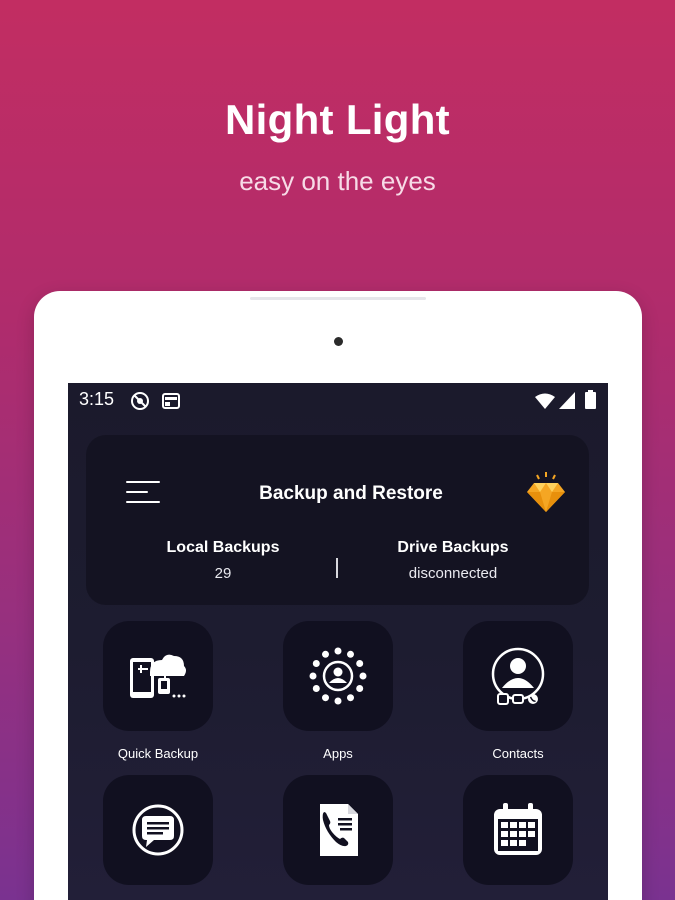 The height and width of the screenshot is (900, 675). I want to click on status-time: 3:15, so click(97, 399).